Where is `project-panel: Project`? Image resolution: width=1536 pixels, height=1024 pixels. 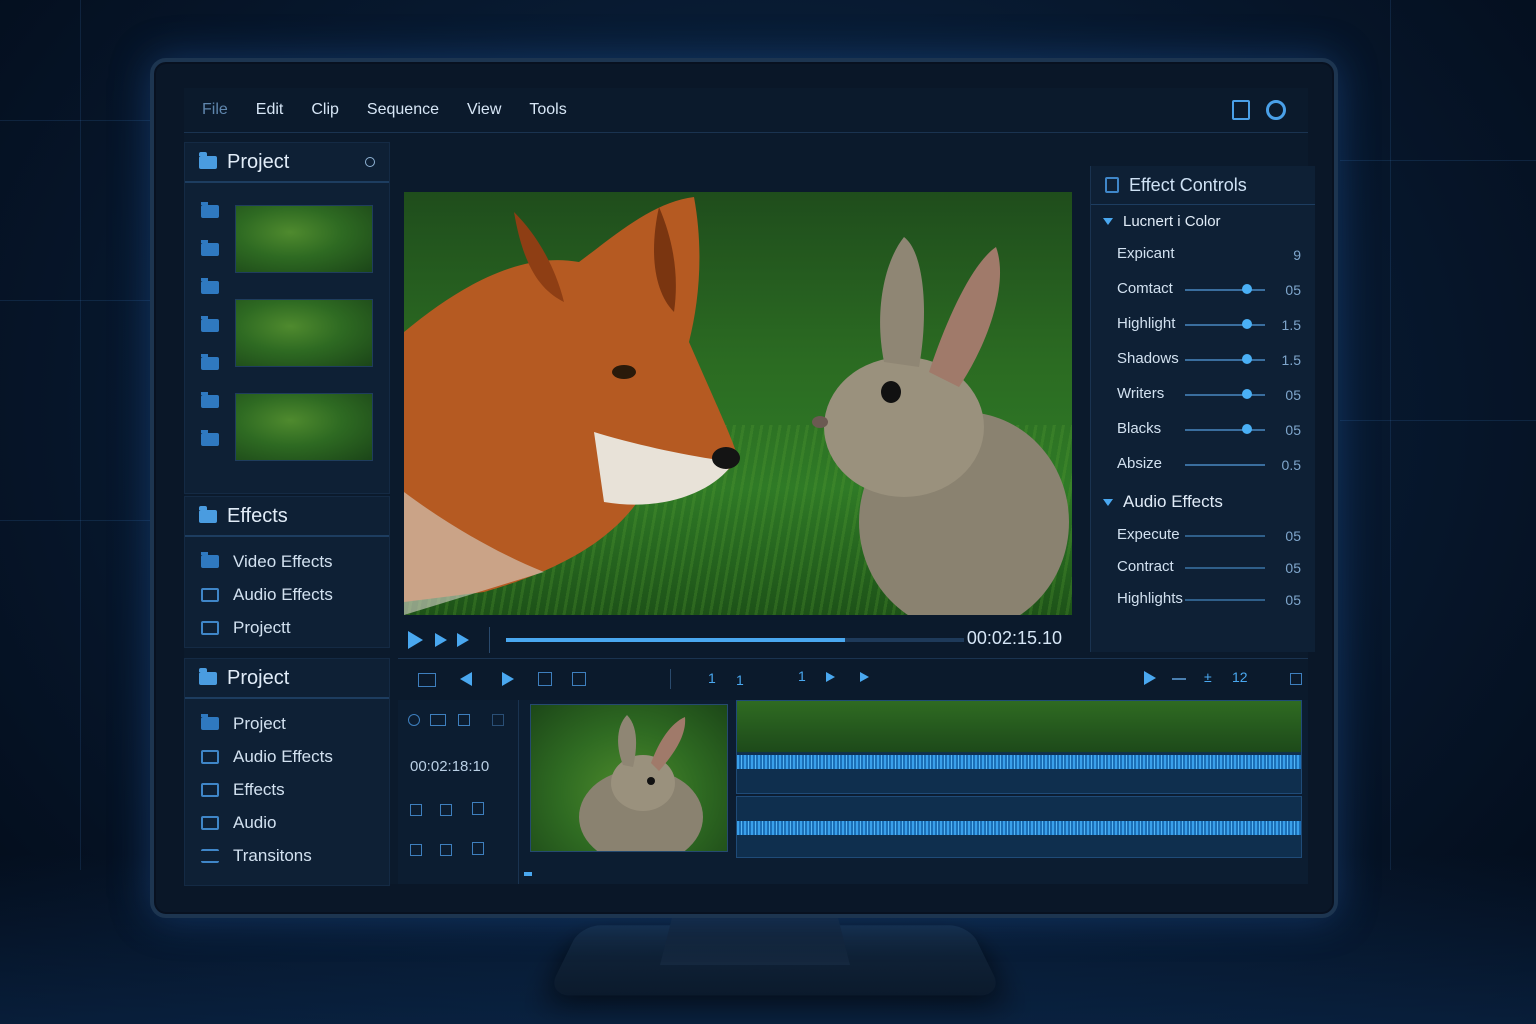 project-panel: Project is located at coordinates (287, 318).